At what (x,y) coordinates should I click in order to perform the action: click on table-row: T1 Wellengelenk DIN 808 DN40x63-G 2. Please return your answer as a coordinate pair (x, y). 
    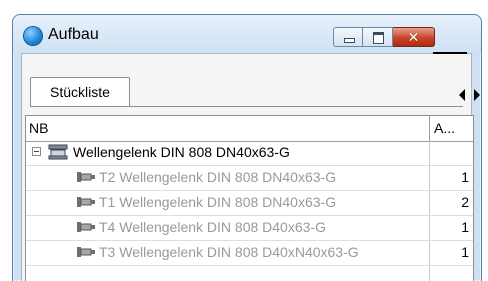
    Looking at the image, I should click on (249, 203).